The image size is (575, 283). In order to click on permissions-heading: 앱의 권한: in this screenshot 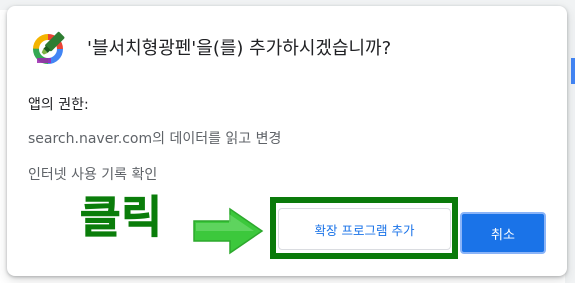, I will do `click(58, 105)`.